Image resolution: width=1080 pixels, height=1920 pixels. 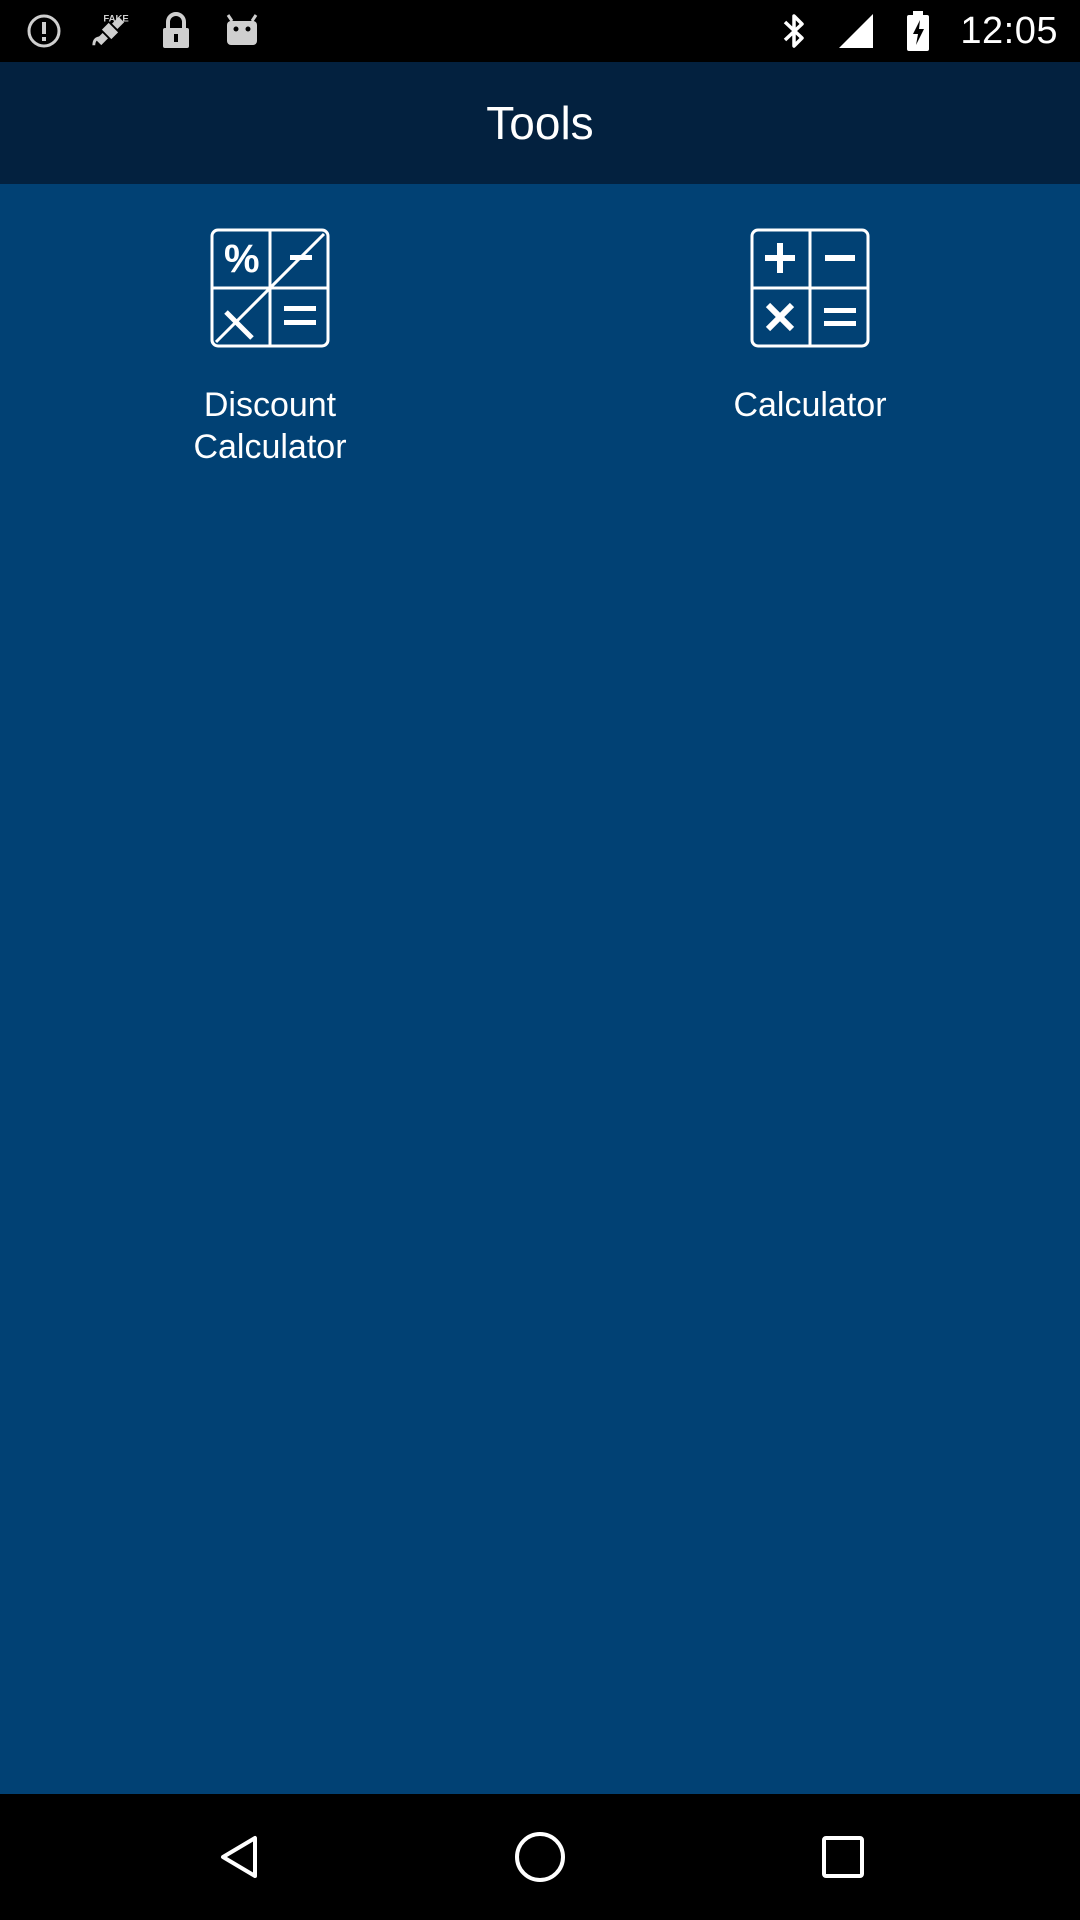 I want to click on status-right-icons: 12:05, so click(x=916, y=31).